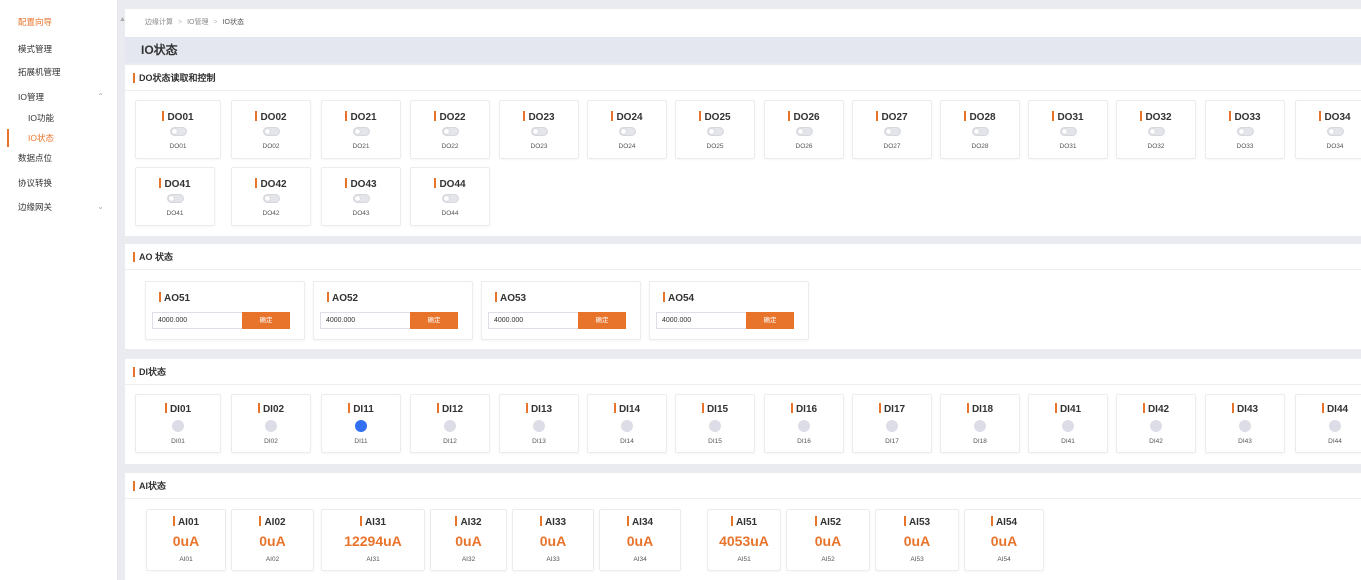 The image size is (1361, 580). What do you see at coordinates (59, 72) in the screenshot?
I see `sidebar-item: 拓展机管理` at bounding box center [59, 72].